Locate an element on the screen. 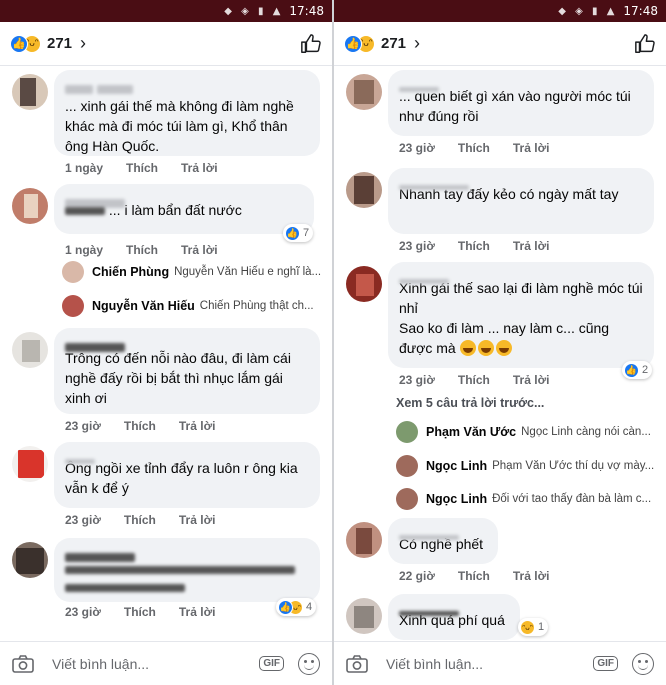 The width and height of the screenshot is (666, 685). reaction-count: 1 is located at coordinates (541, 627).